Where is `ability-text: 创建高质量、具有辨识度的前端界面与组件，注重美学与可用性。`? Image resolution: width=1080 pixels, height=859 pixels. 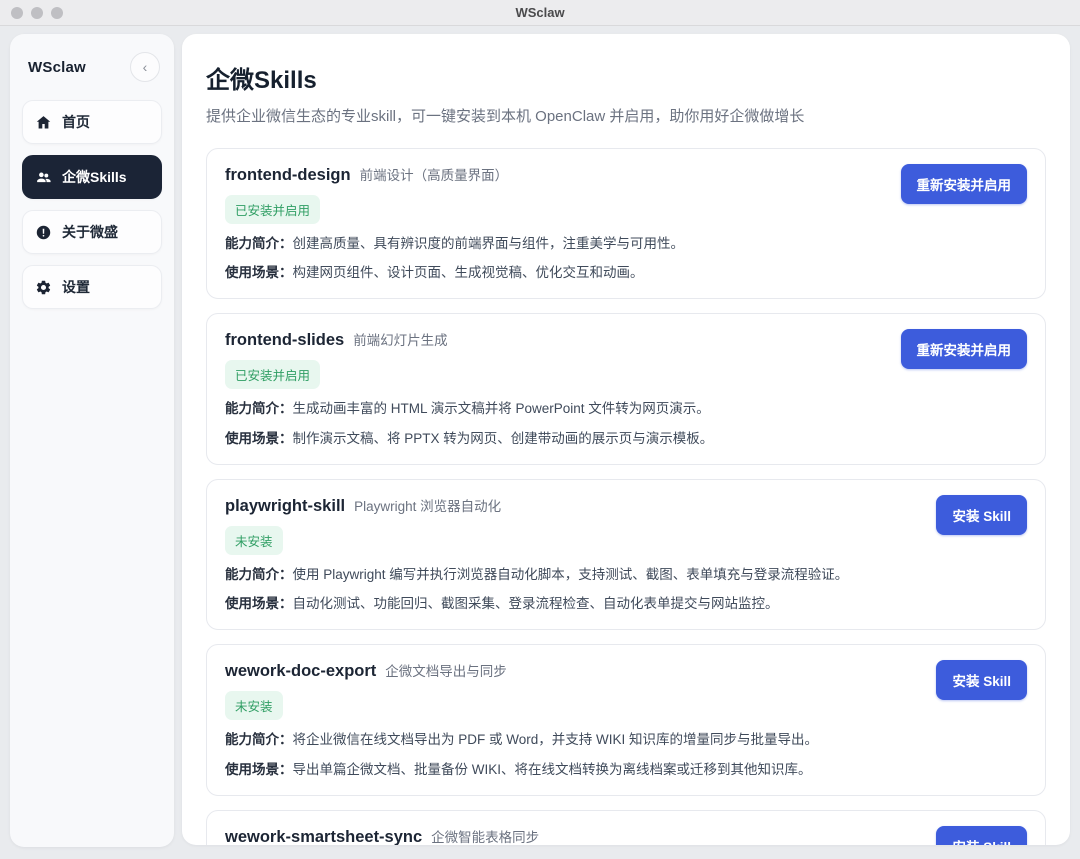
ability-text: 创建高质量、具有辨识度的前端界面与组件，注重美学与可用性。 is located at coordinates (488, 243).